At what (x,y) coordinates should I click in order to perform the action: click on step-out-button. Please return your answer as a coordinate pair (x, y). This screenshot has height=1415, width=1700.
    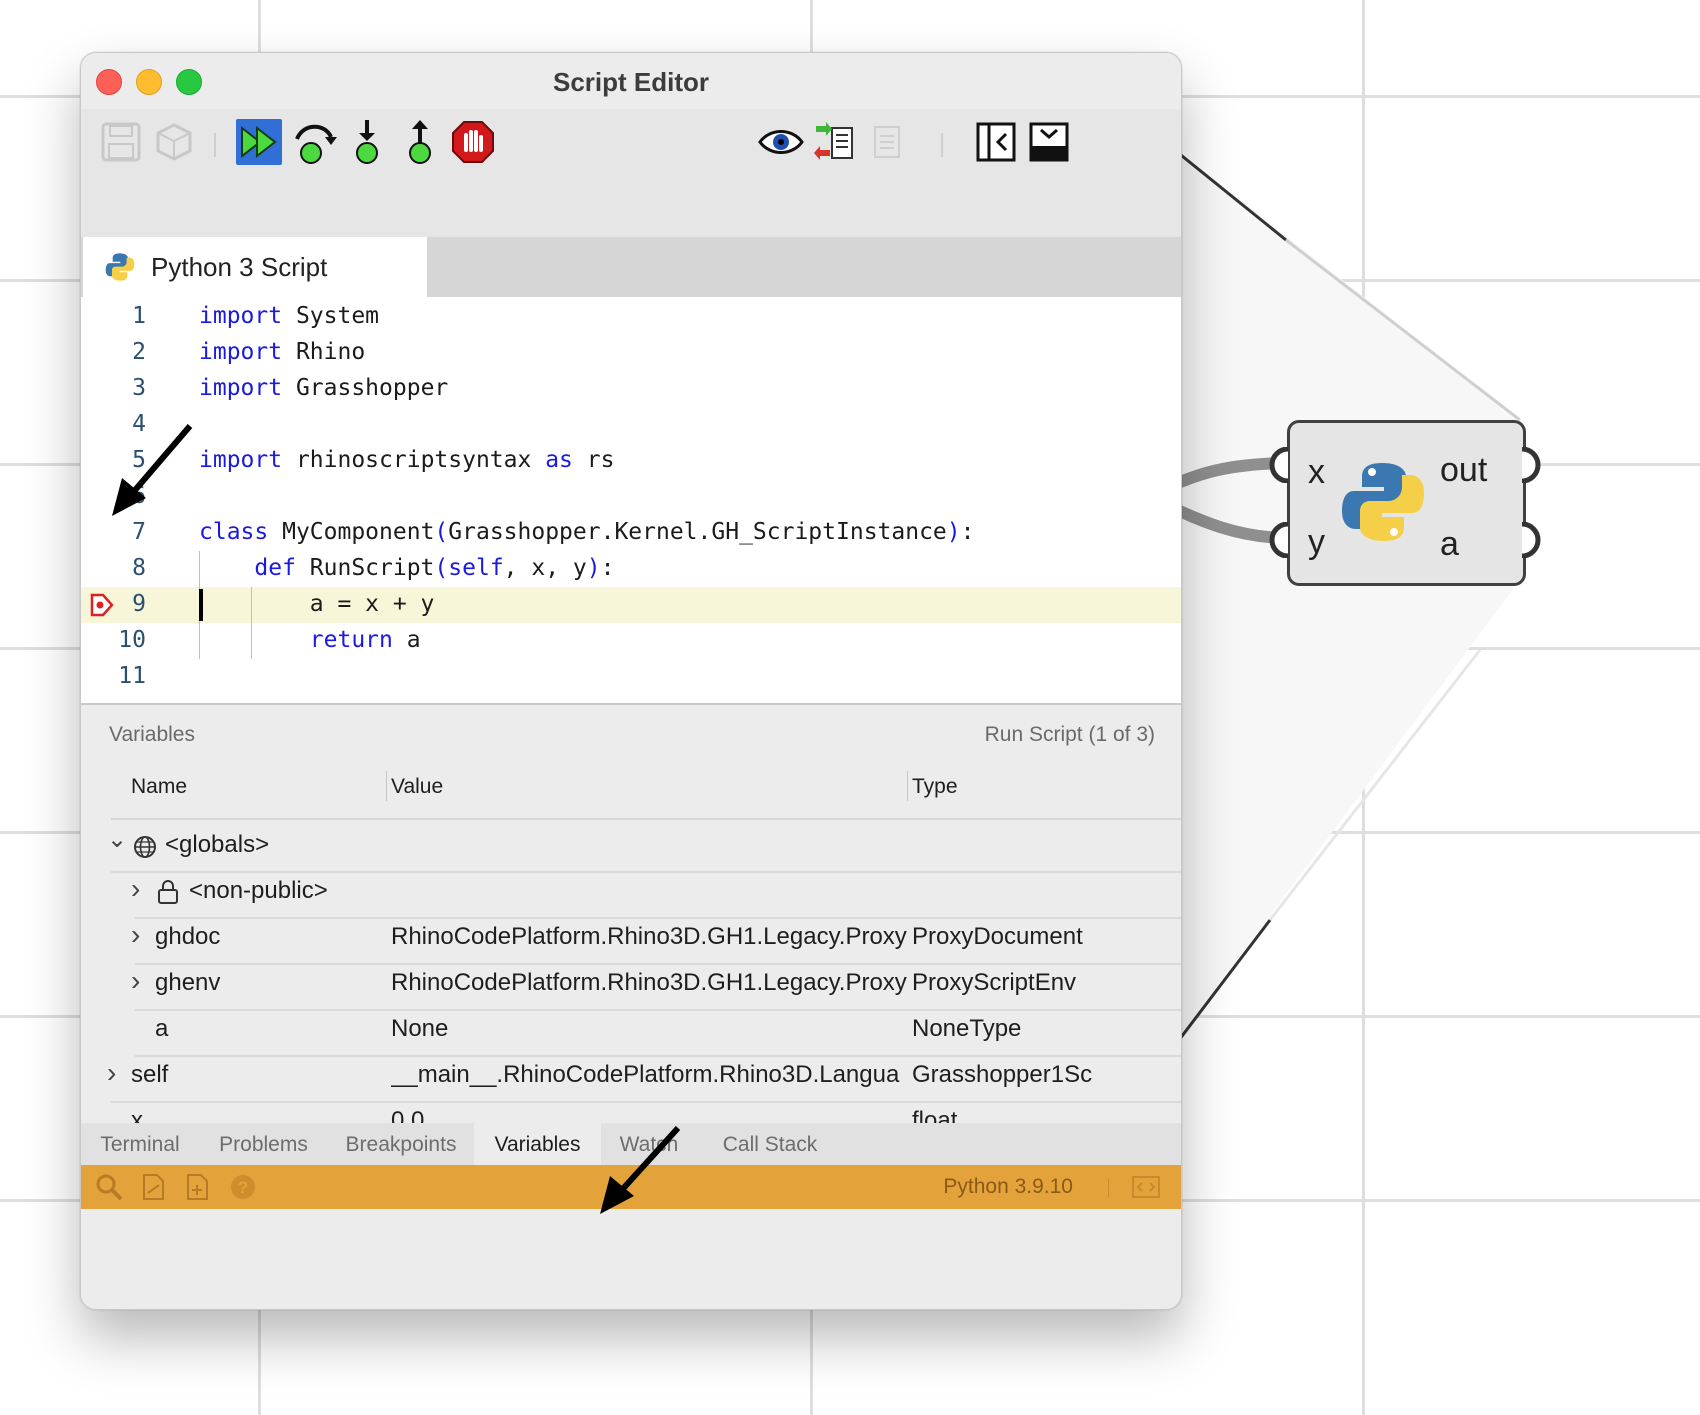
    Looking at the image, I should click on (420, 142).